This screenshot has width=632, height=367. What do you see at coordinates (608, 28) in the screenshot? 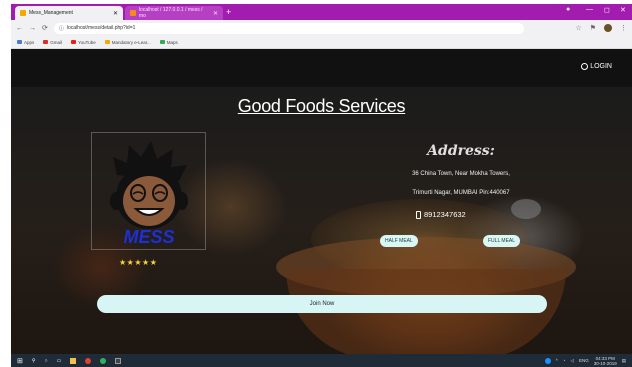
I see `account-avatar` at bounding box center [608, 28].